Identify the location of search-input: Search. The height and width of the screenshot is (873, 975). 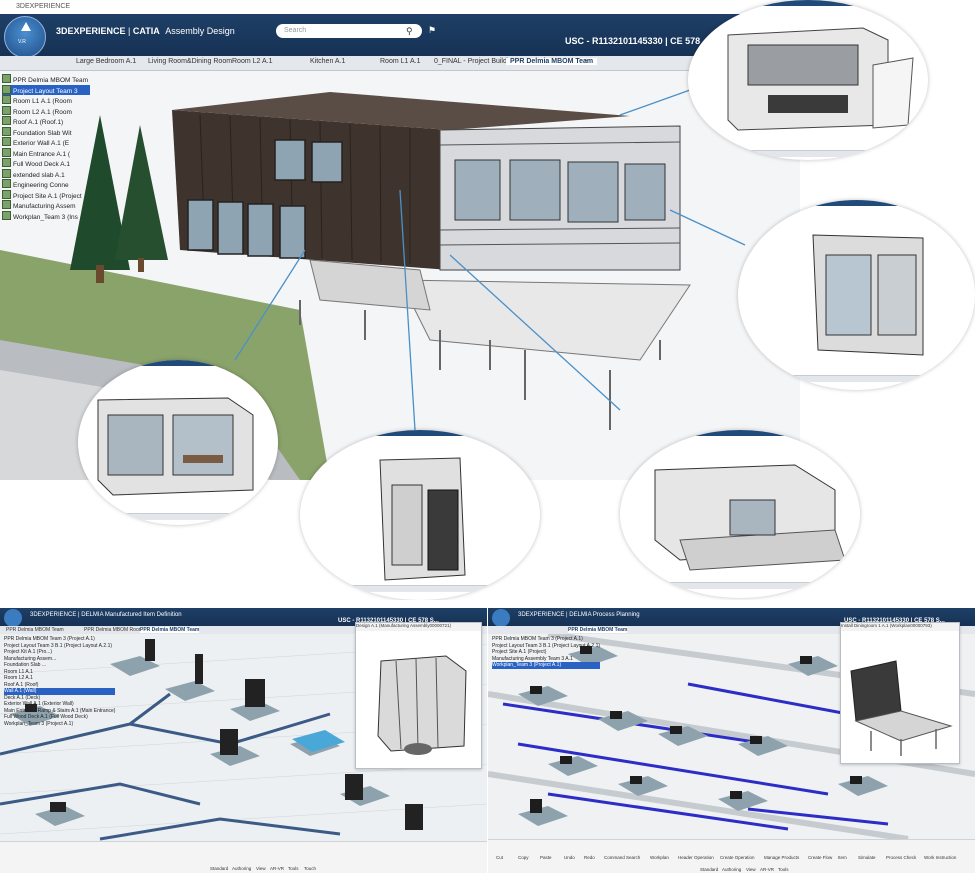
(349, 31).